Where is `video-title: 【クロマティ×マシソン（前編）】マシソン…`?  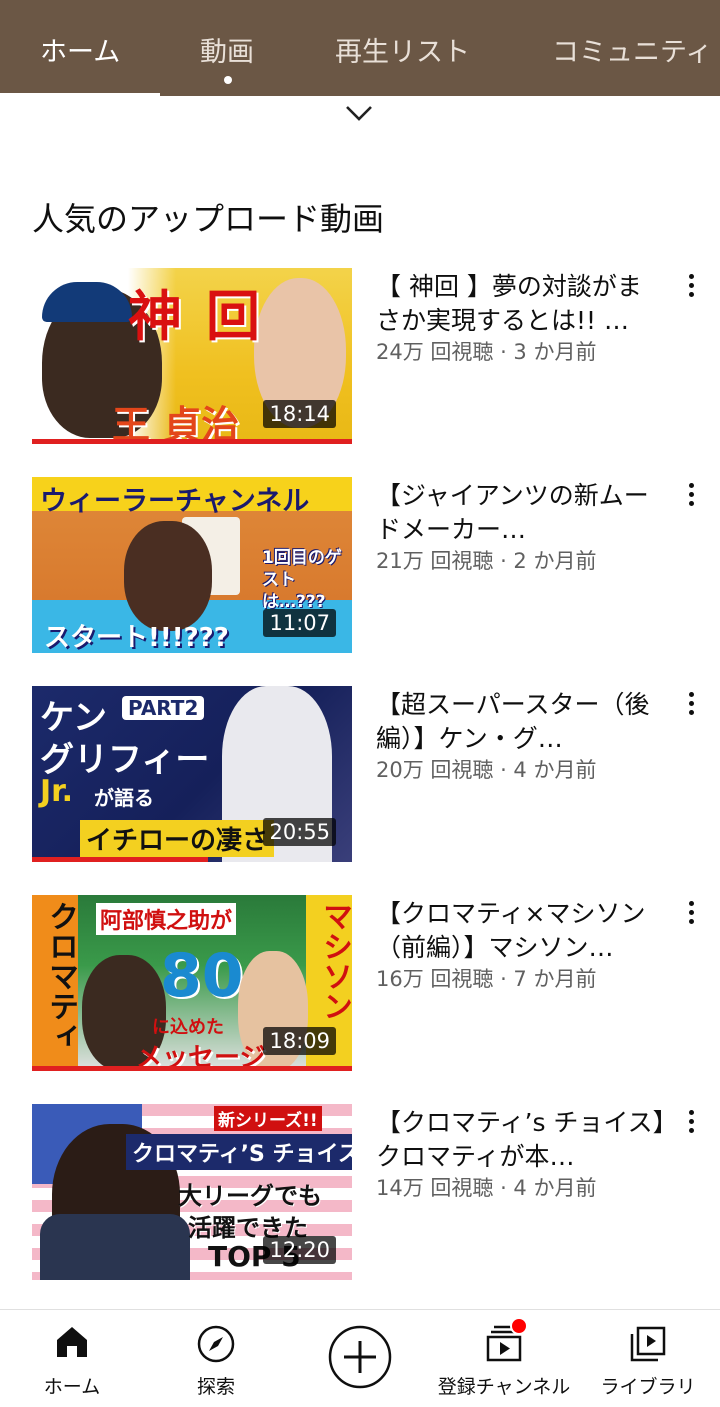
video-title: 【クロマティ×マシソン（前編）】マシソン… is located at coordinates (521, 931).